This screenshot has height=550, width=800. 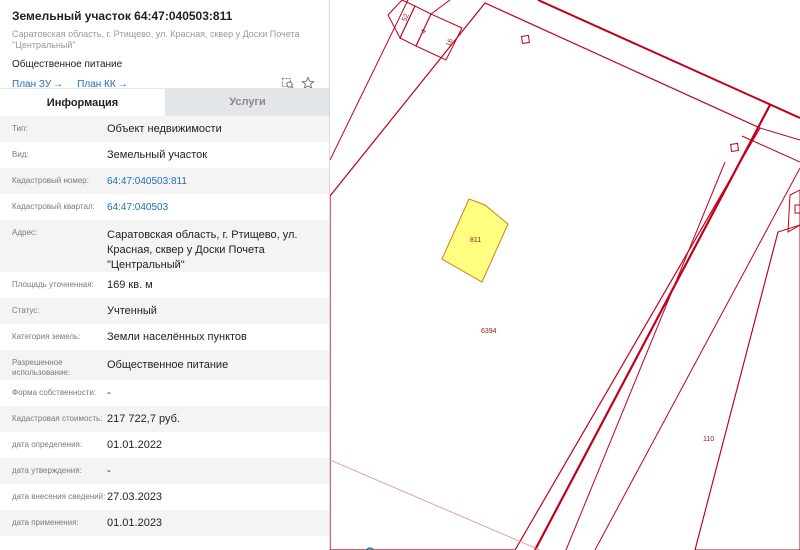 I want to click on info-row-key: Адрес:, so click(x=25, y=232).